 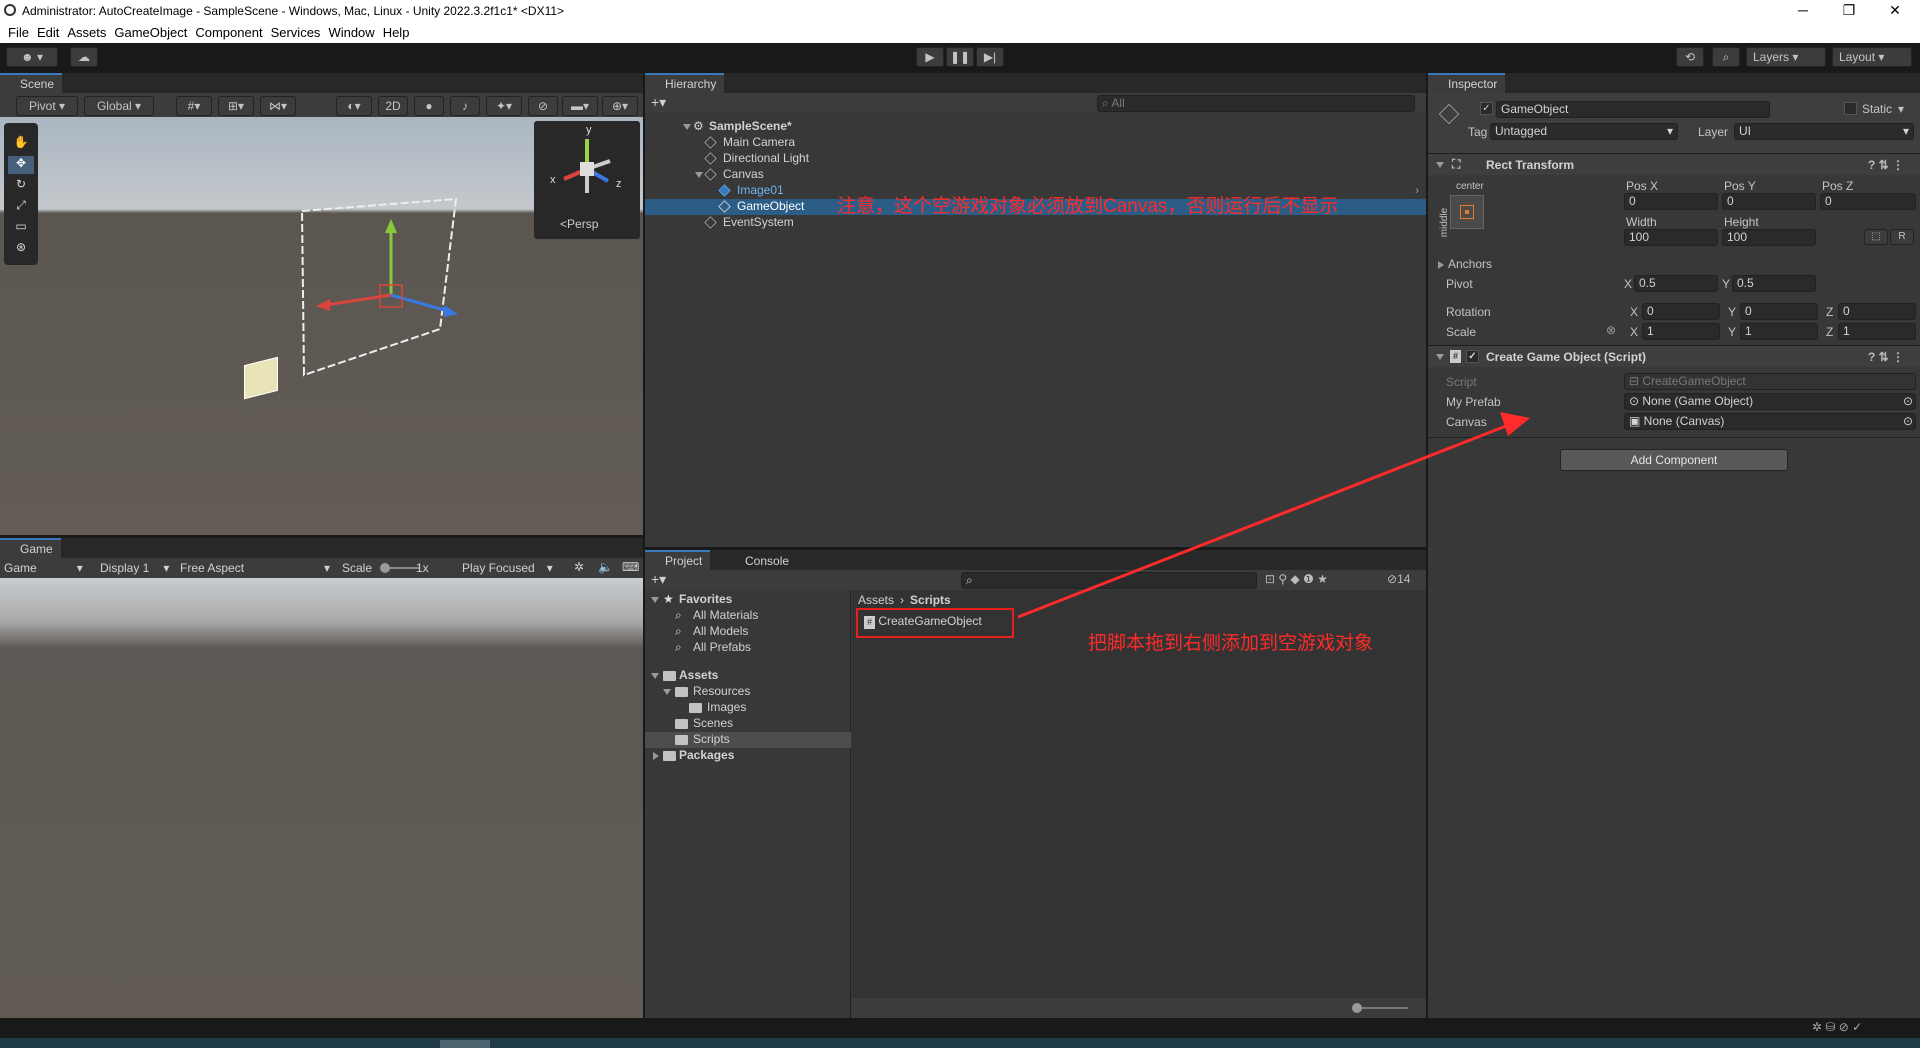 What do you see at coordinates (1770, 401) in the screenshot?
I see `my-prefab-field: ⊙ None (Game Object) ⊙` at bounding box center [1770, 401].